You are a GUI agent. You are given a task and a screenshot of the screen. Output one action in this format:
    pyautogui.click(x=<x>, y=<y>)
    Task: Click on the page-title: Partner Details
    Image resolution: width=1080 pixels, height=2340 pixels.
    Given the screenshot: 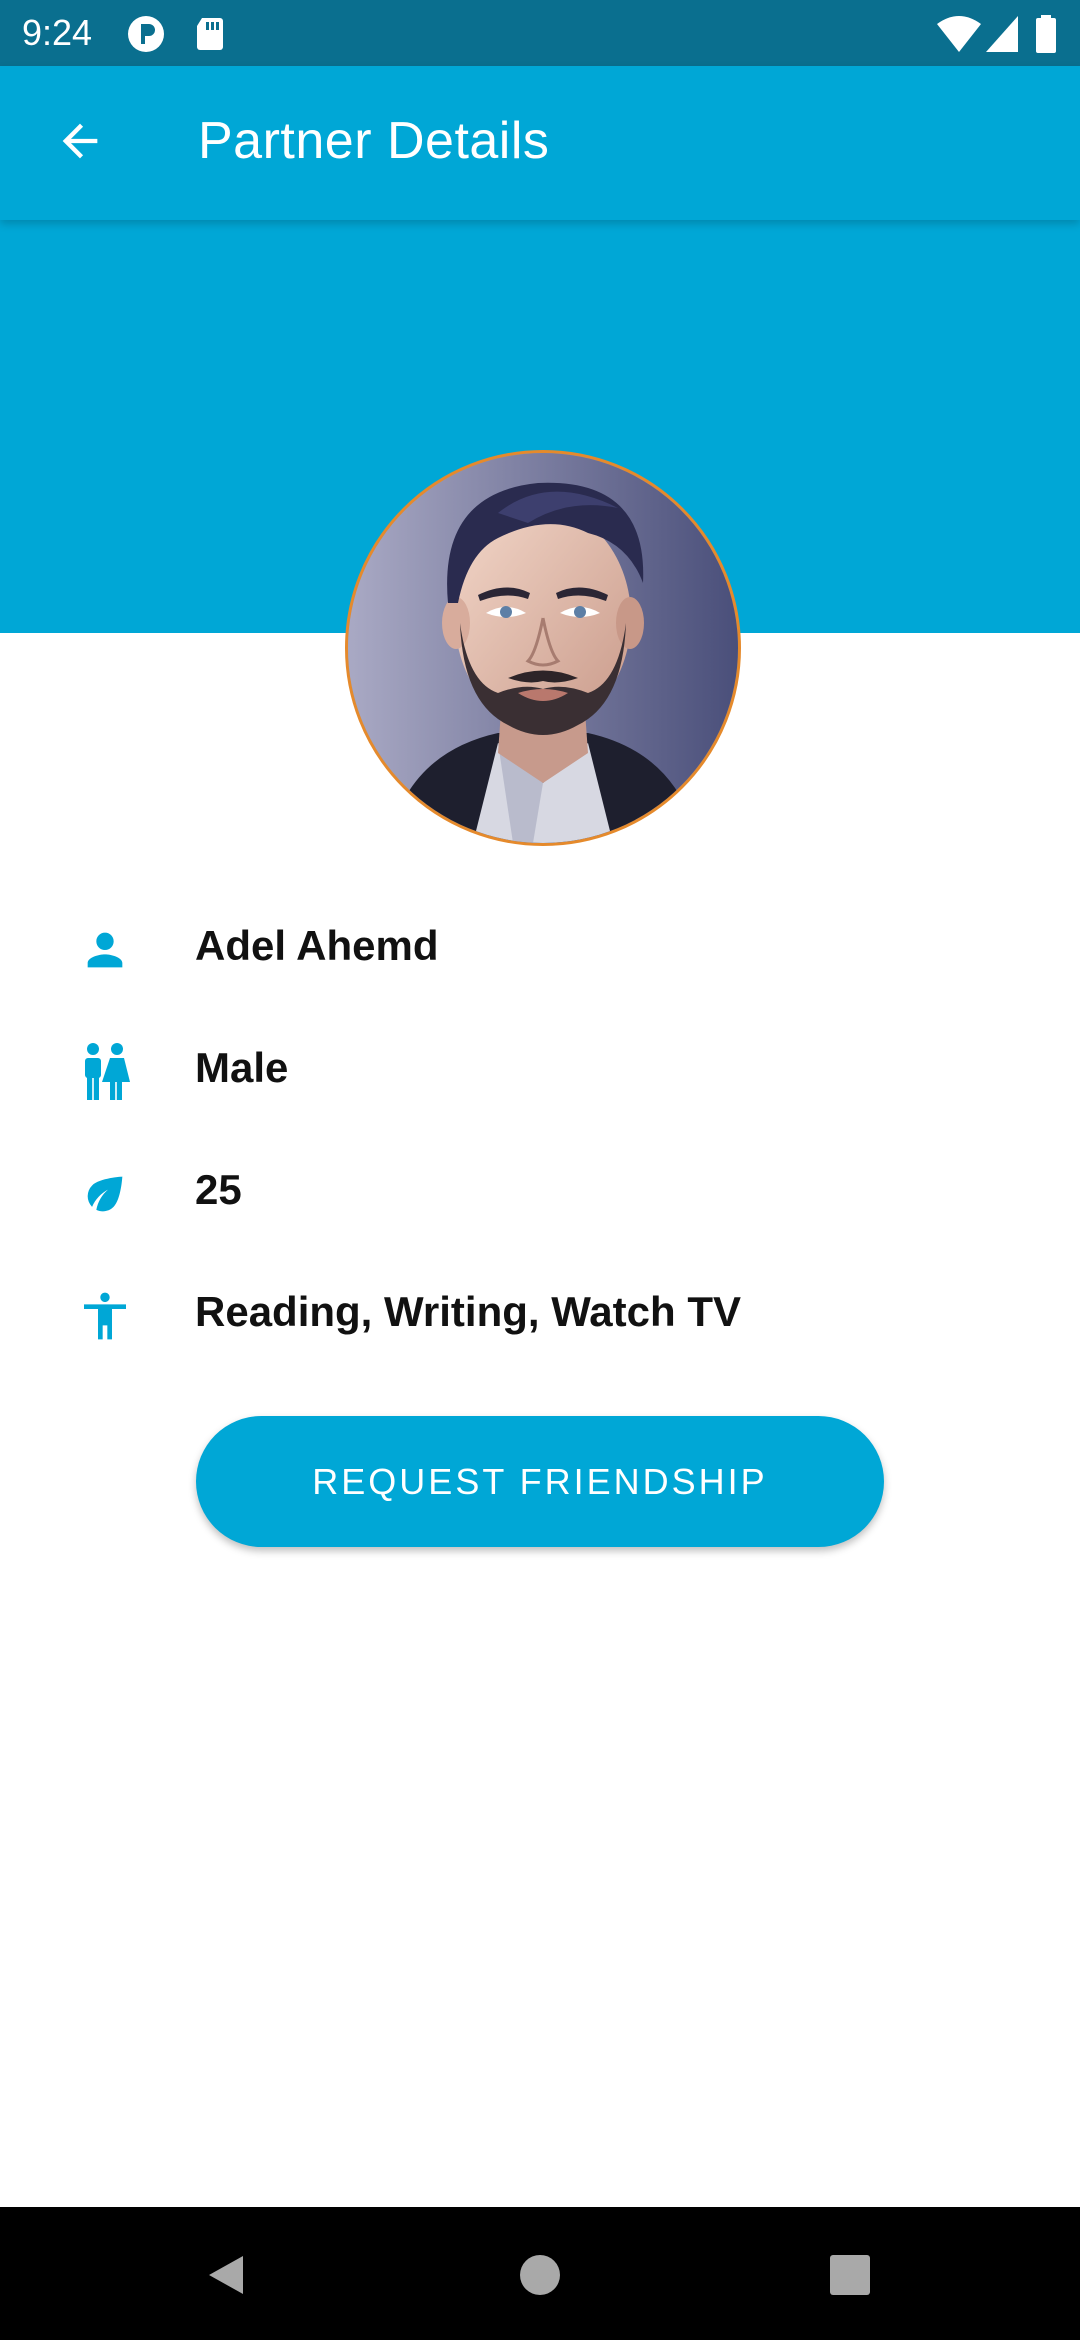 What is the action you would take?
    pyautogui.click(x=374, y=141)
    